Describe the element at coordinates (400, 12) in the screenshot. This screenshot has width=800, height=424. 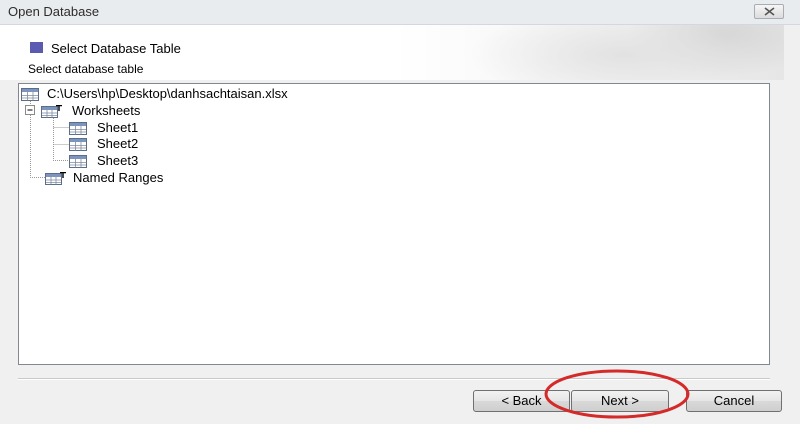
I see `title-bar: Open Database` at that location.